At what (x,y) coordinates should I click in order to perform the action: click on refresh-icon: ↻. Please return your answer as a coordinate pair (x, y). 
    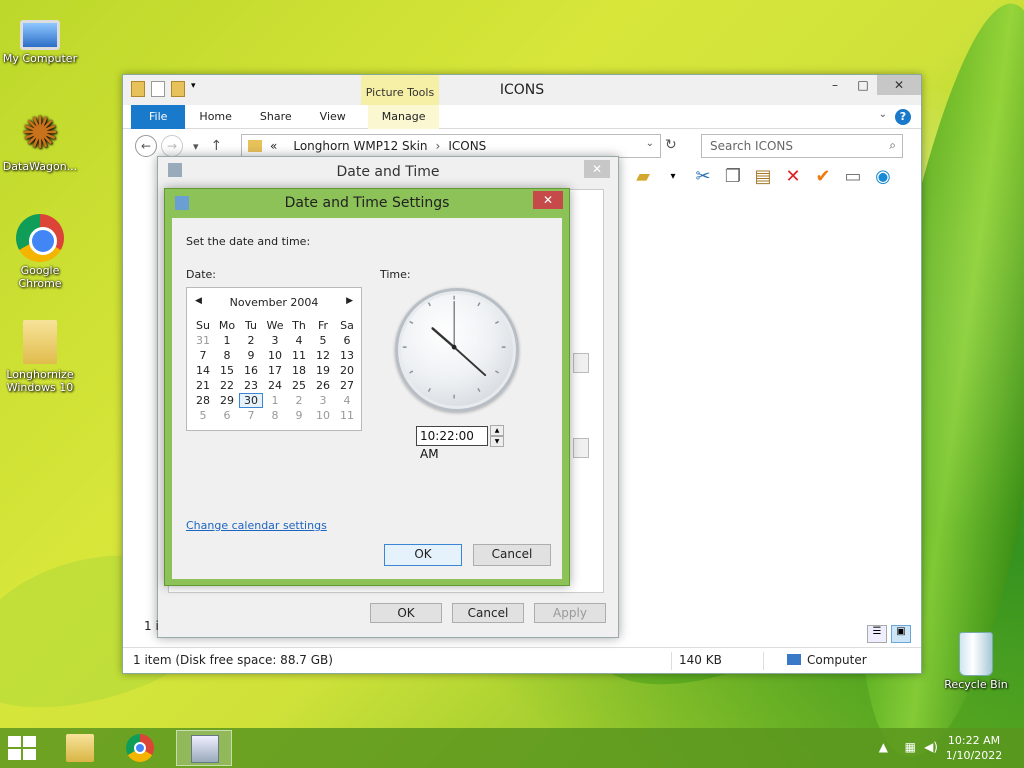
    Looking at the image, I should click on (671, 145).